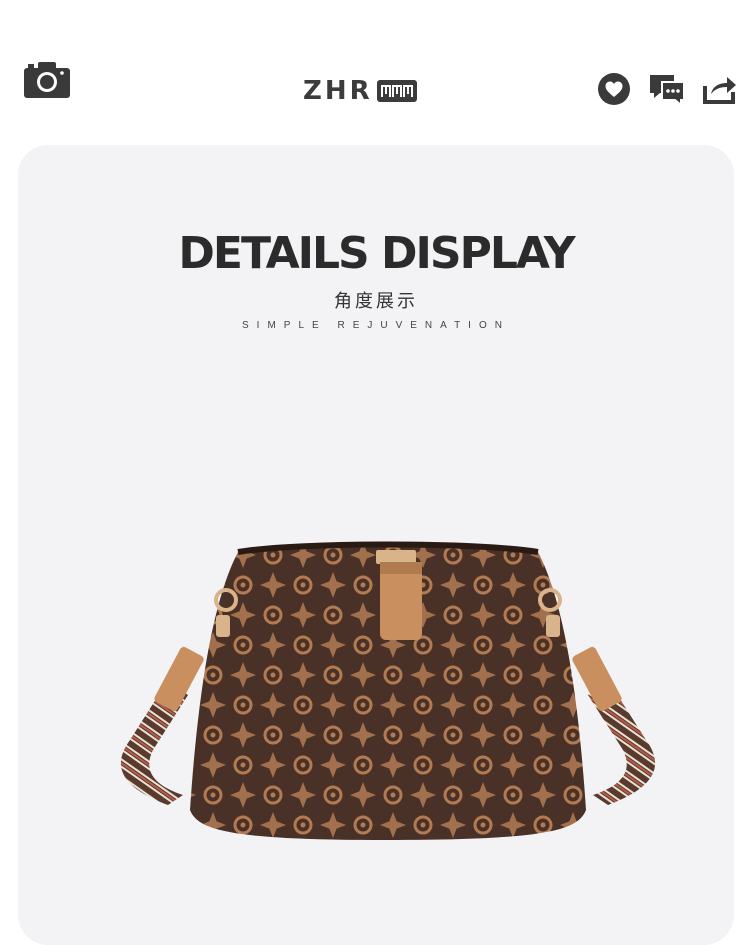  I want to click on brand-logo: ZHR, so click(360, 91).